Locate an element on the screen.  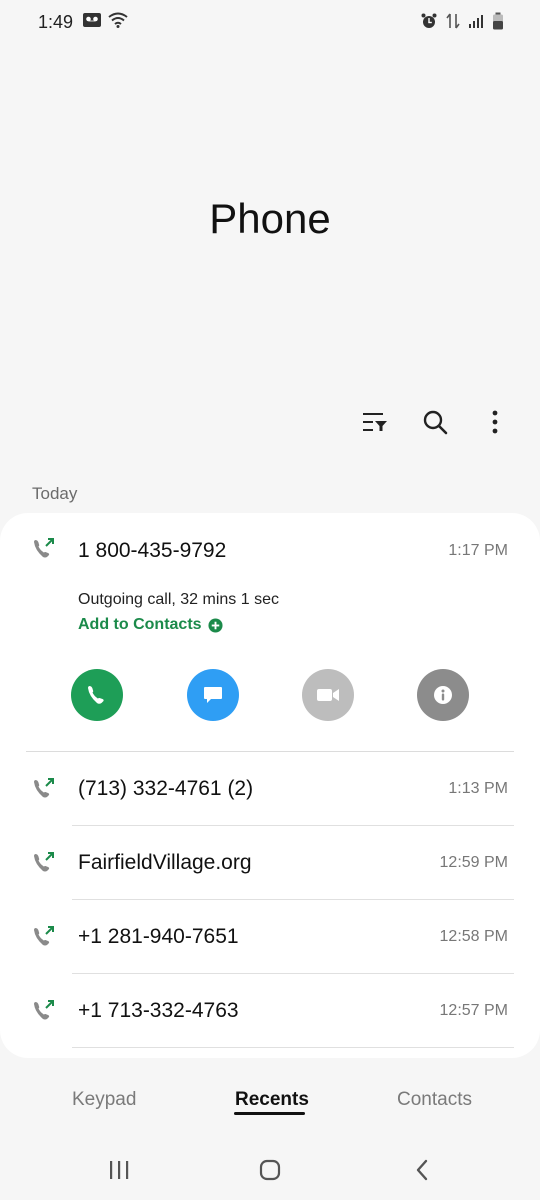
filter-button is located at coordinates (375, 422).